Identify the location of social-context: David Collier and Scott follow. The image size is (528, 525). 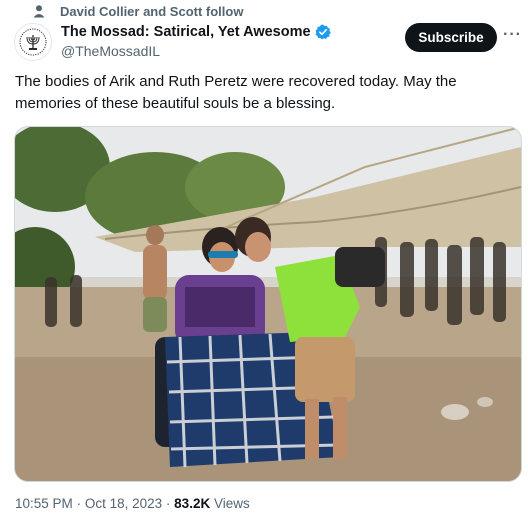
(138, 11).